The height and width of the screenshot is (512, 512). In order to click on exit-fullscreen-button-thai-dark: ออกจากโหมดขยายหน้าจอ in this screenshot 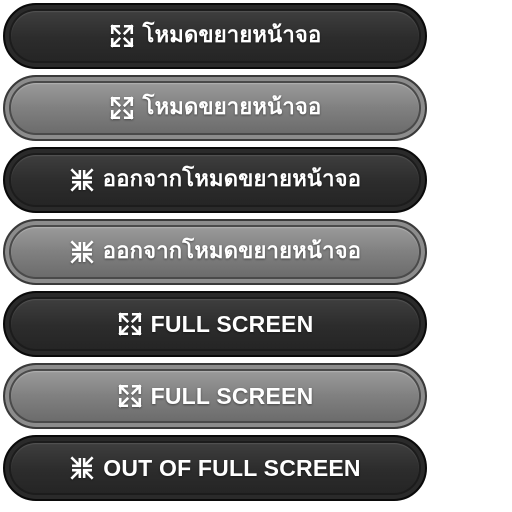, I will do `click(215, 180)`.